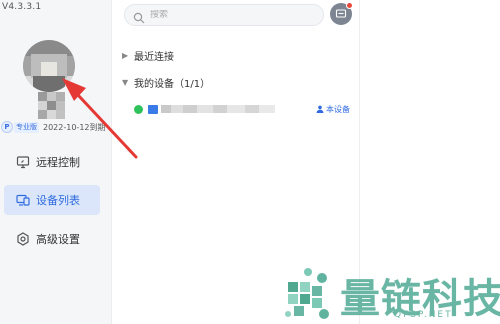  I want to click on watermark-logo-icon, so click(307, 293).